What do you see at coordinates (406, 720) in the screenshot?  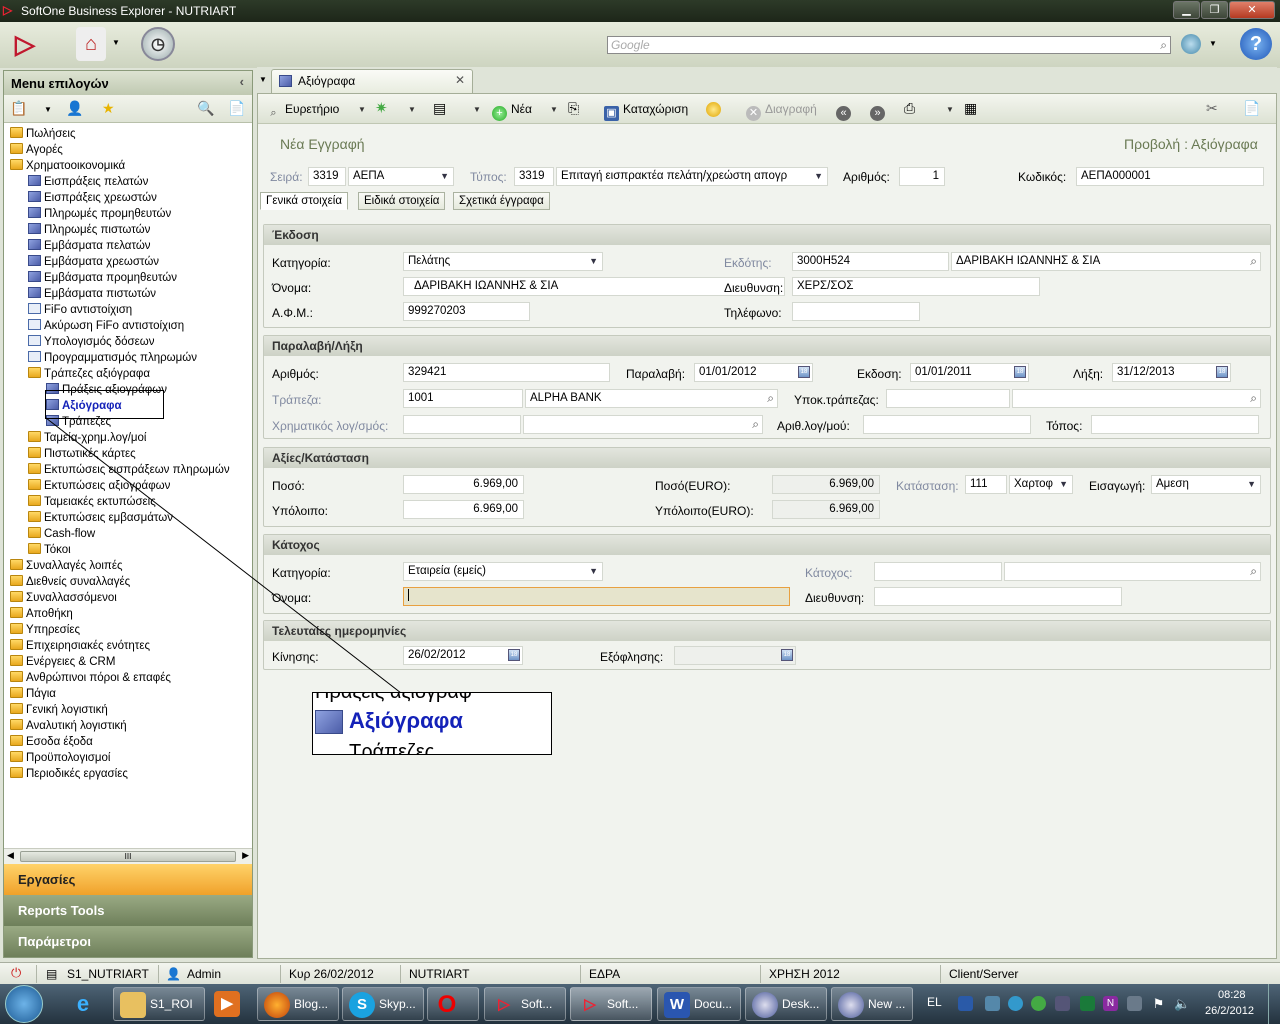 I see `zoom-text-main: Αξιόγραφα` at bounding box center [406, 720].